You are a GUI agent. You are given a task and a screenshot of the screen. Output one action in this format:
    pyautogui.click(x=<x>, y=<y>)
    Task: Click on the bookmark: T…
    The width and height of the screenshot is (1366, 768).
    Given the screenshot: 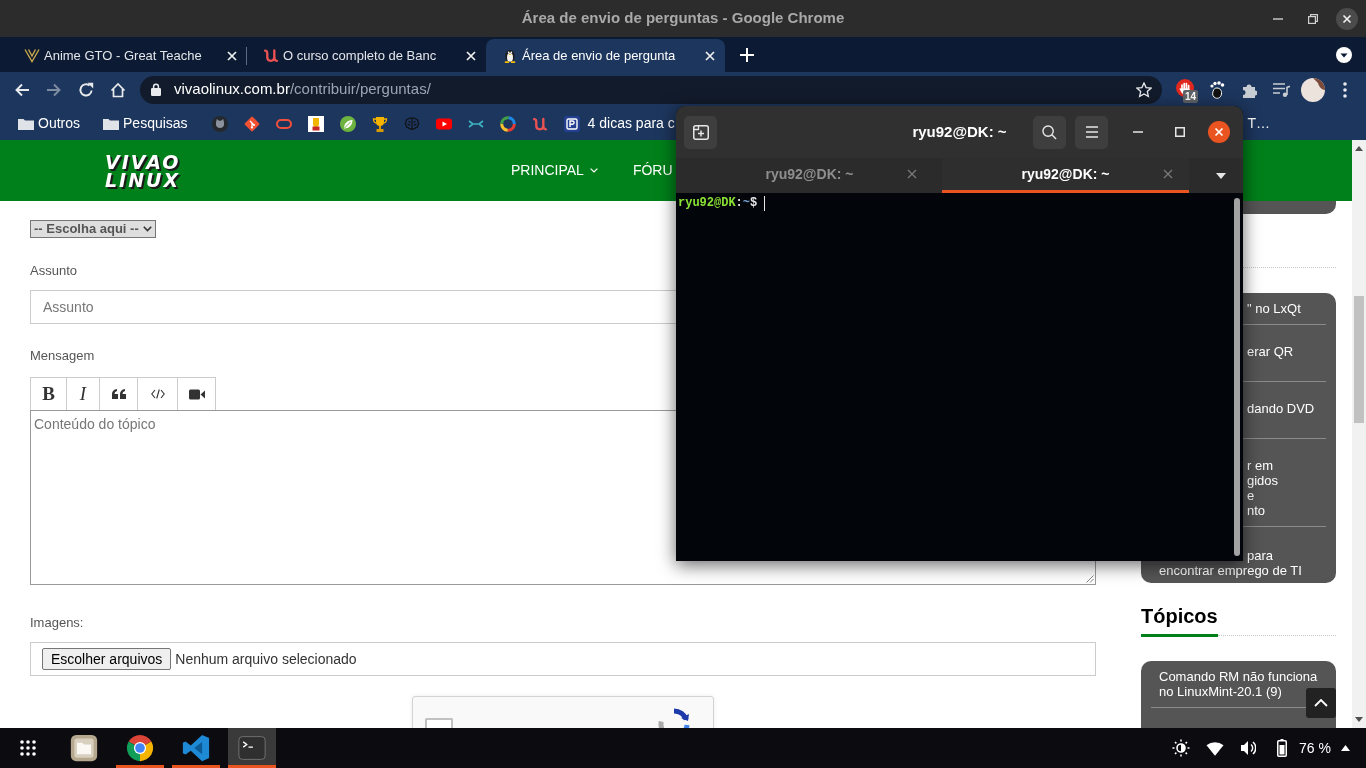 What is the action you would take?
    pyautogui.click(x=1258, y=123)
    